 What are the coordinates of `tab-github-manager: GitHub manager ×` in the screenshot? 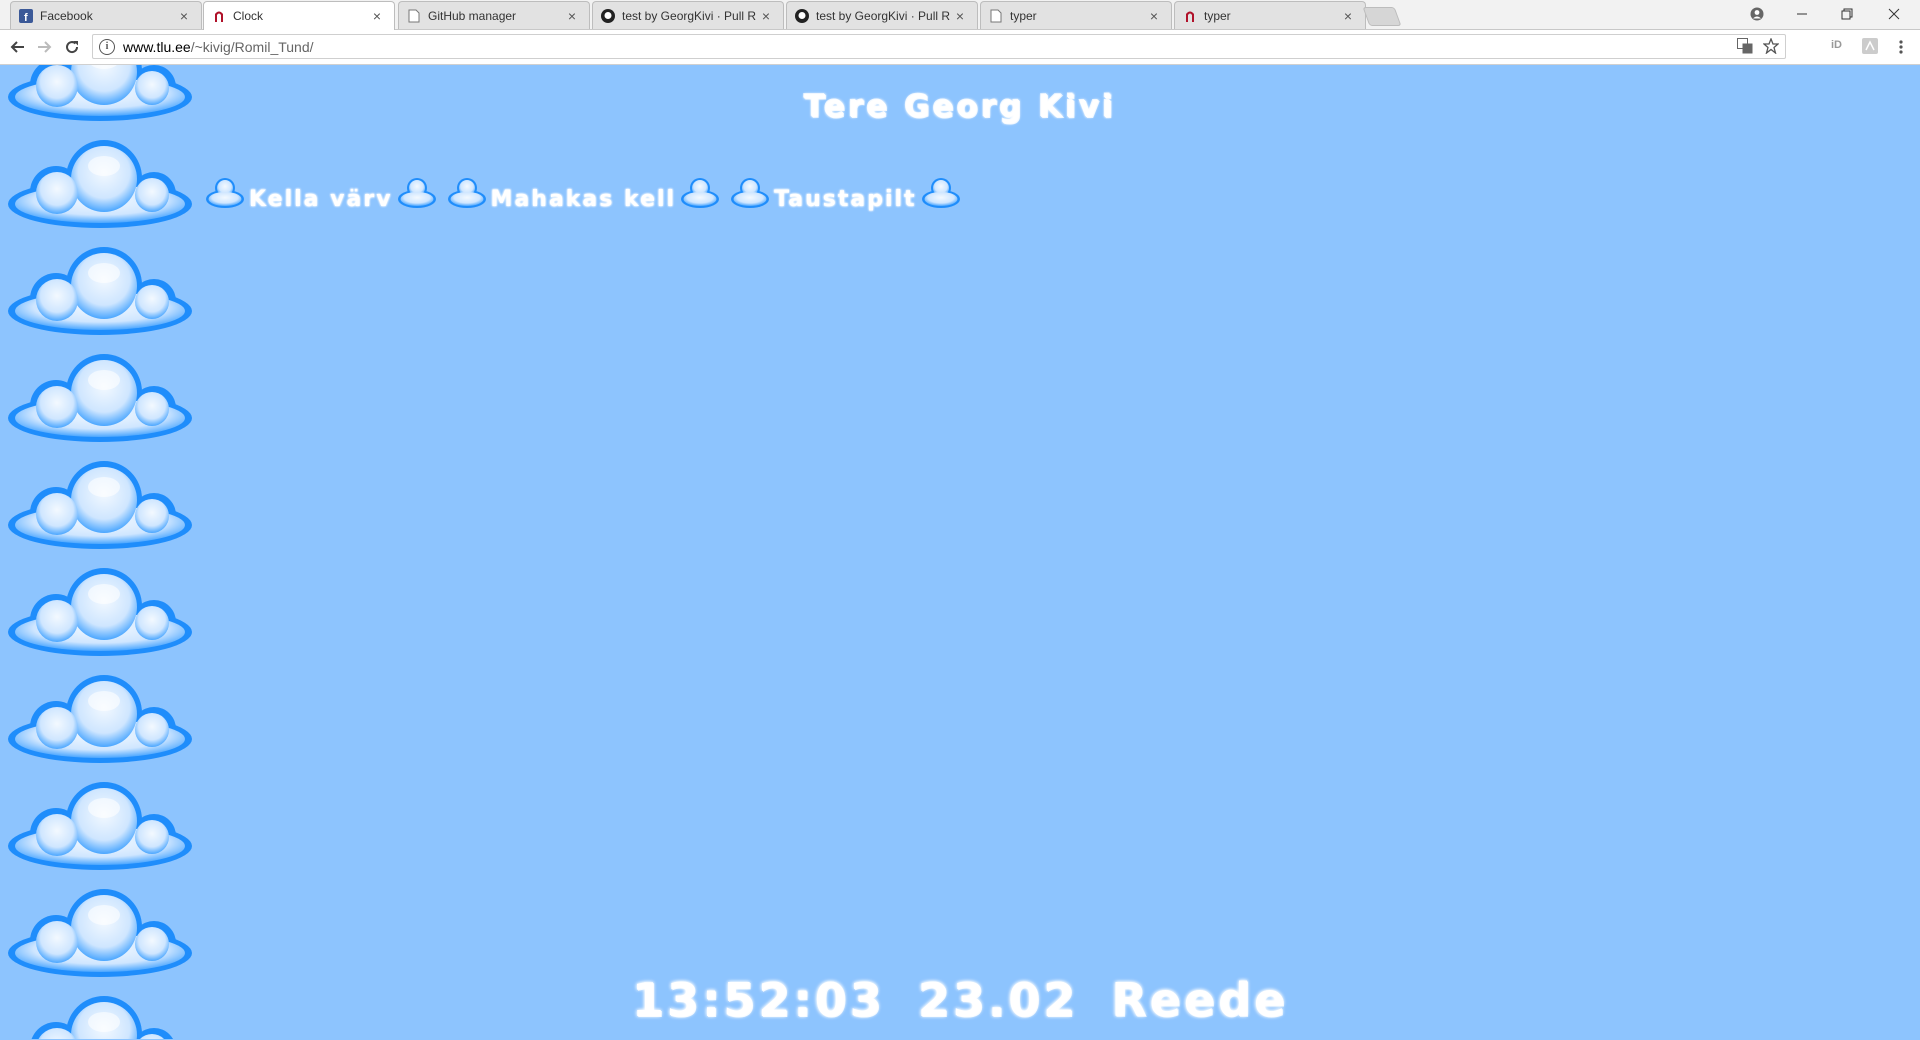 It's located at (494, 15).